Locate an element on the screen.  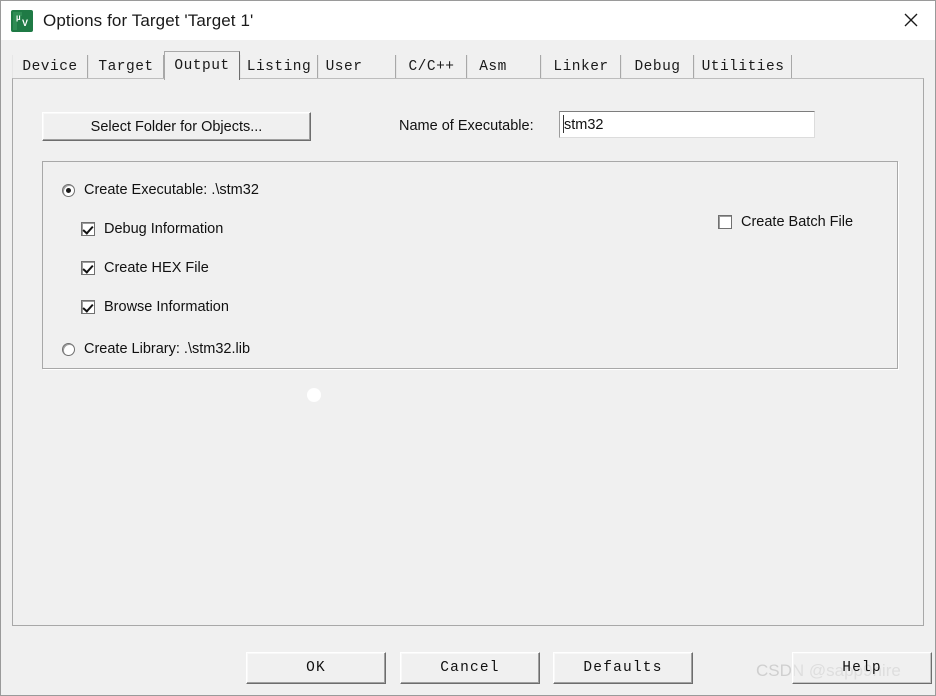
window-title: Options for Target 'Target 1' is located at coordinates (148, 20).